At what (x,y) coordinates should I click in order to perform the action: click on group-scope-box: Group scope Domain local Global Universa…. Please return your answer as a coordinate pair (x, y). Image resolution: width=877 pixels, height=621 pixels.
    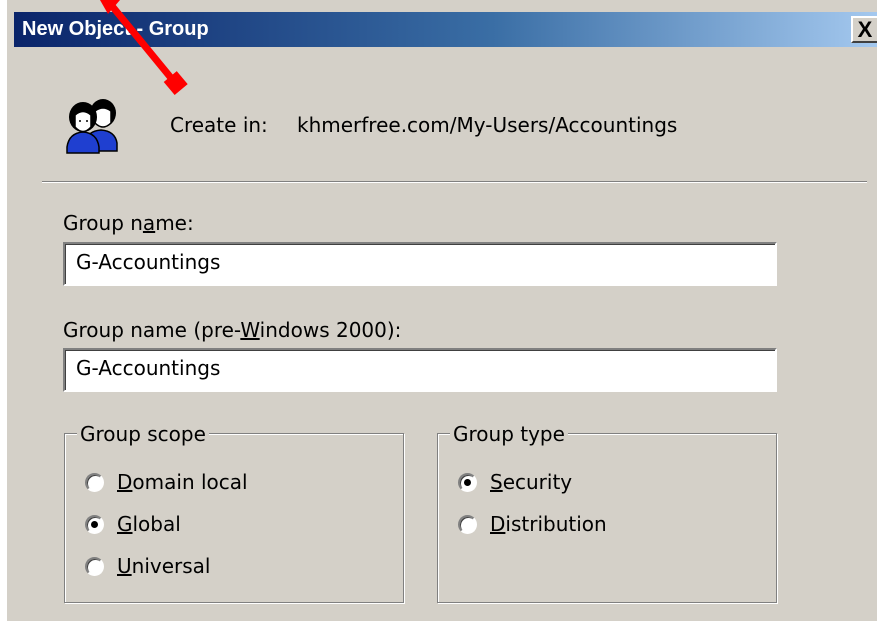
    Looking at the image, I should click on (234, 512).